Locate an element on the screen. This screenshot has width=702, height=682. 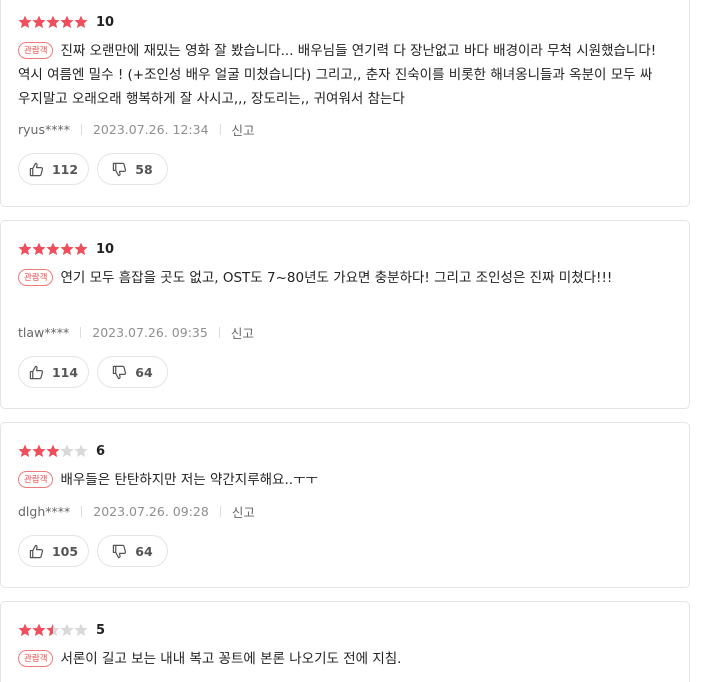
like-button: 105 is located at coordinates (53, 551).